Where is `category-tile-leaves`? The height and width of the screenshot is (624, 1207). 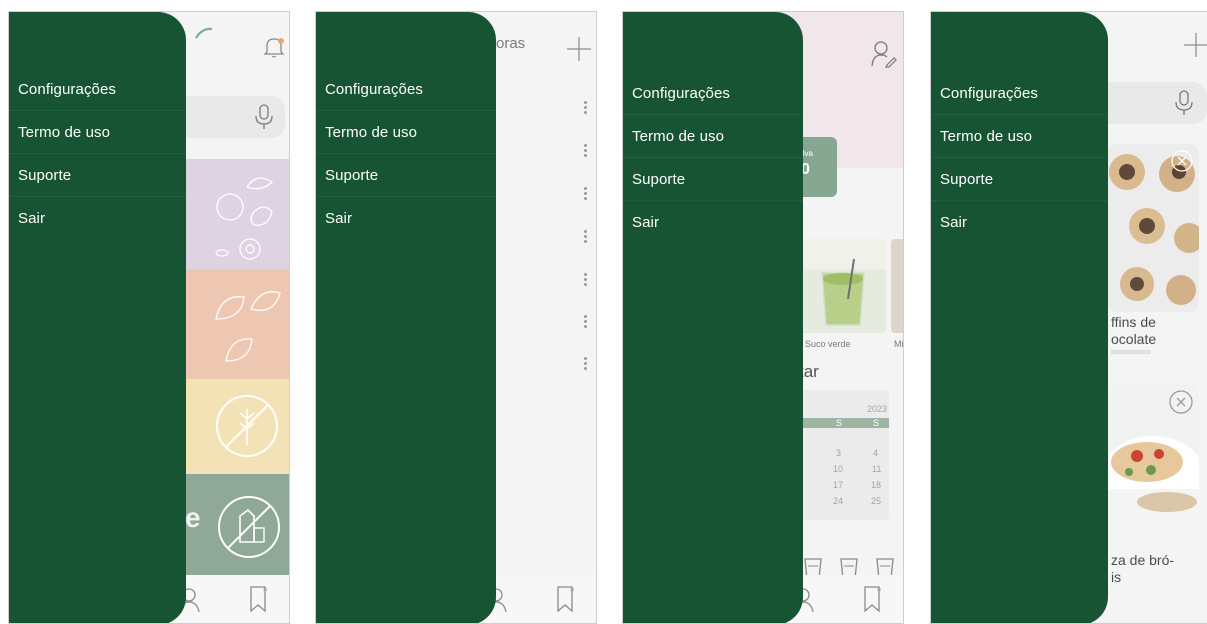 category-tile-leaves is located at coordinates (236, 324).